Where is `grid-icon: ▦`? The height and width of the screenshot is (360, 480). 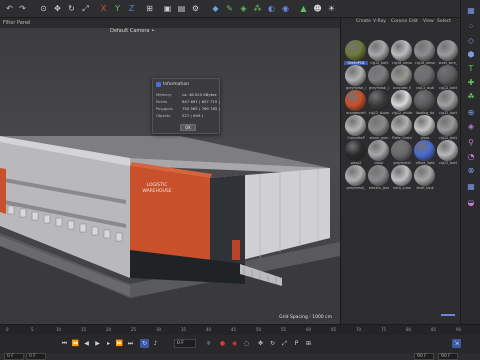 grid-icon: ▦ is located at coordinates (471, 187).